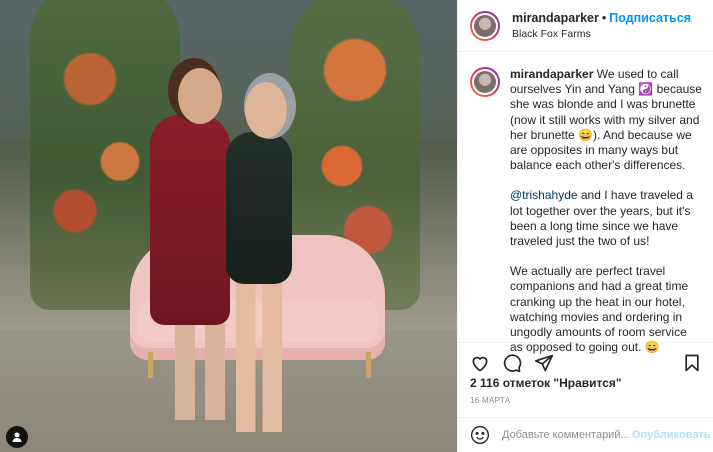 Image resolution: width=713 pixels, height=452 pixels. Describe the element at coordinates (17, 437) in the screenshot. I see `user-tag-icon` at that location.